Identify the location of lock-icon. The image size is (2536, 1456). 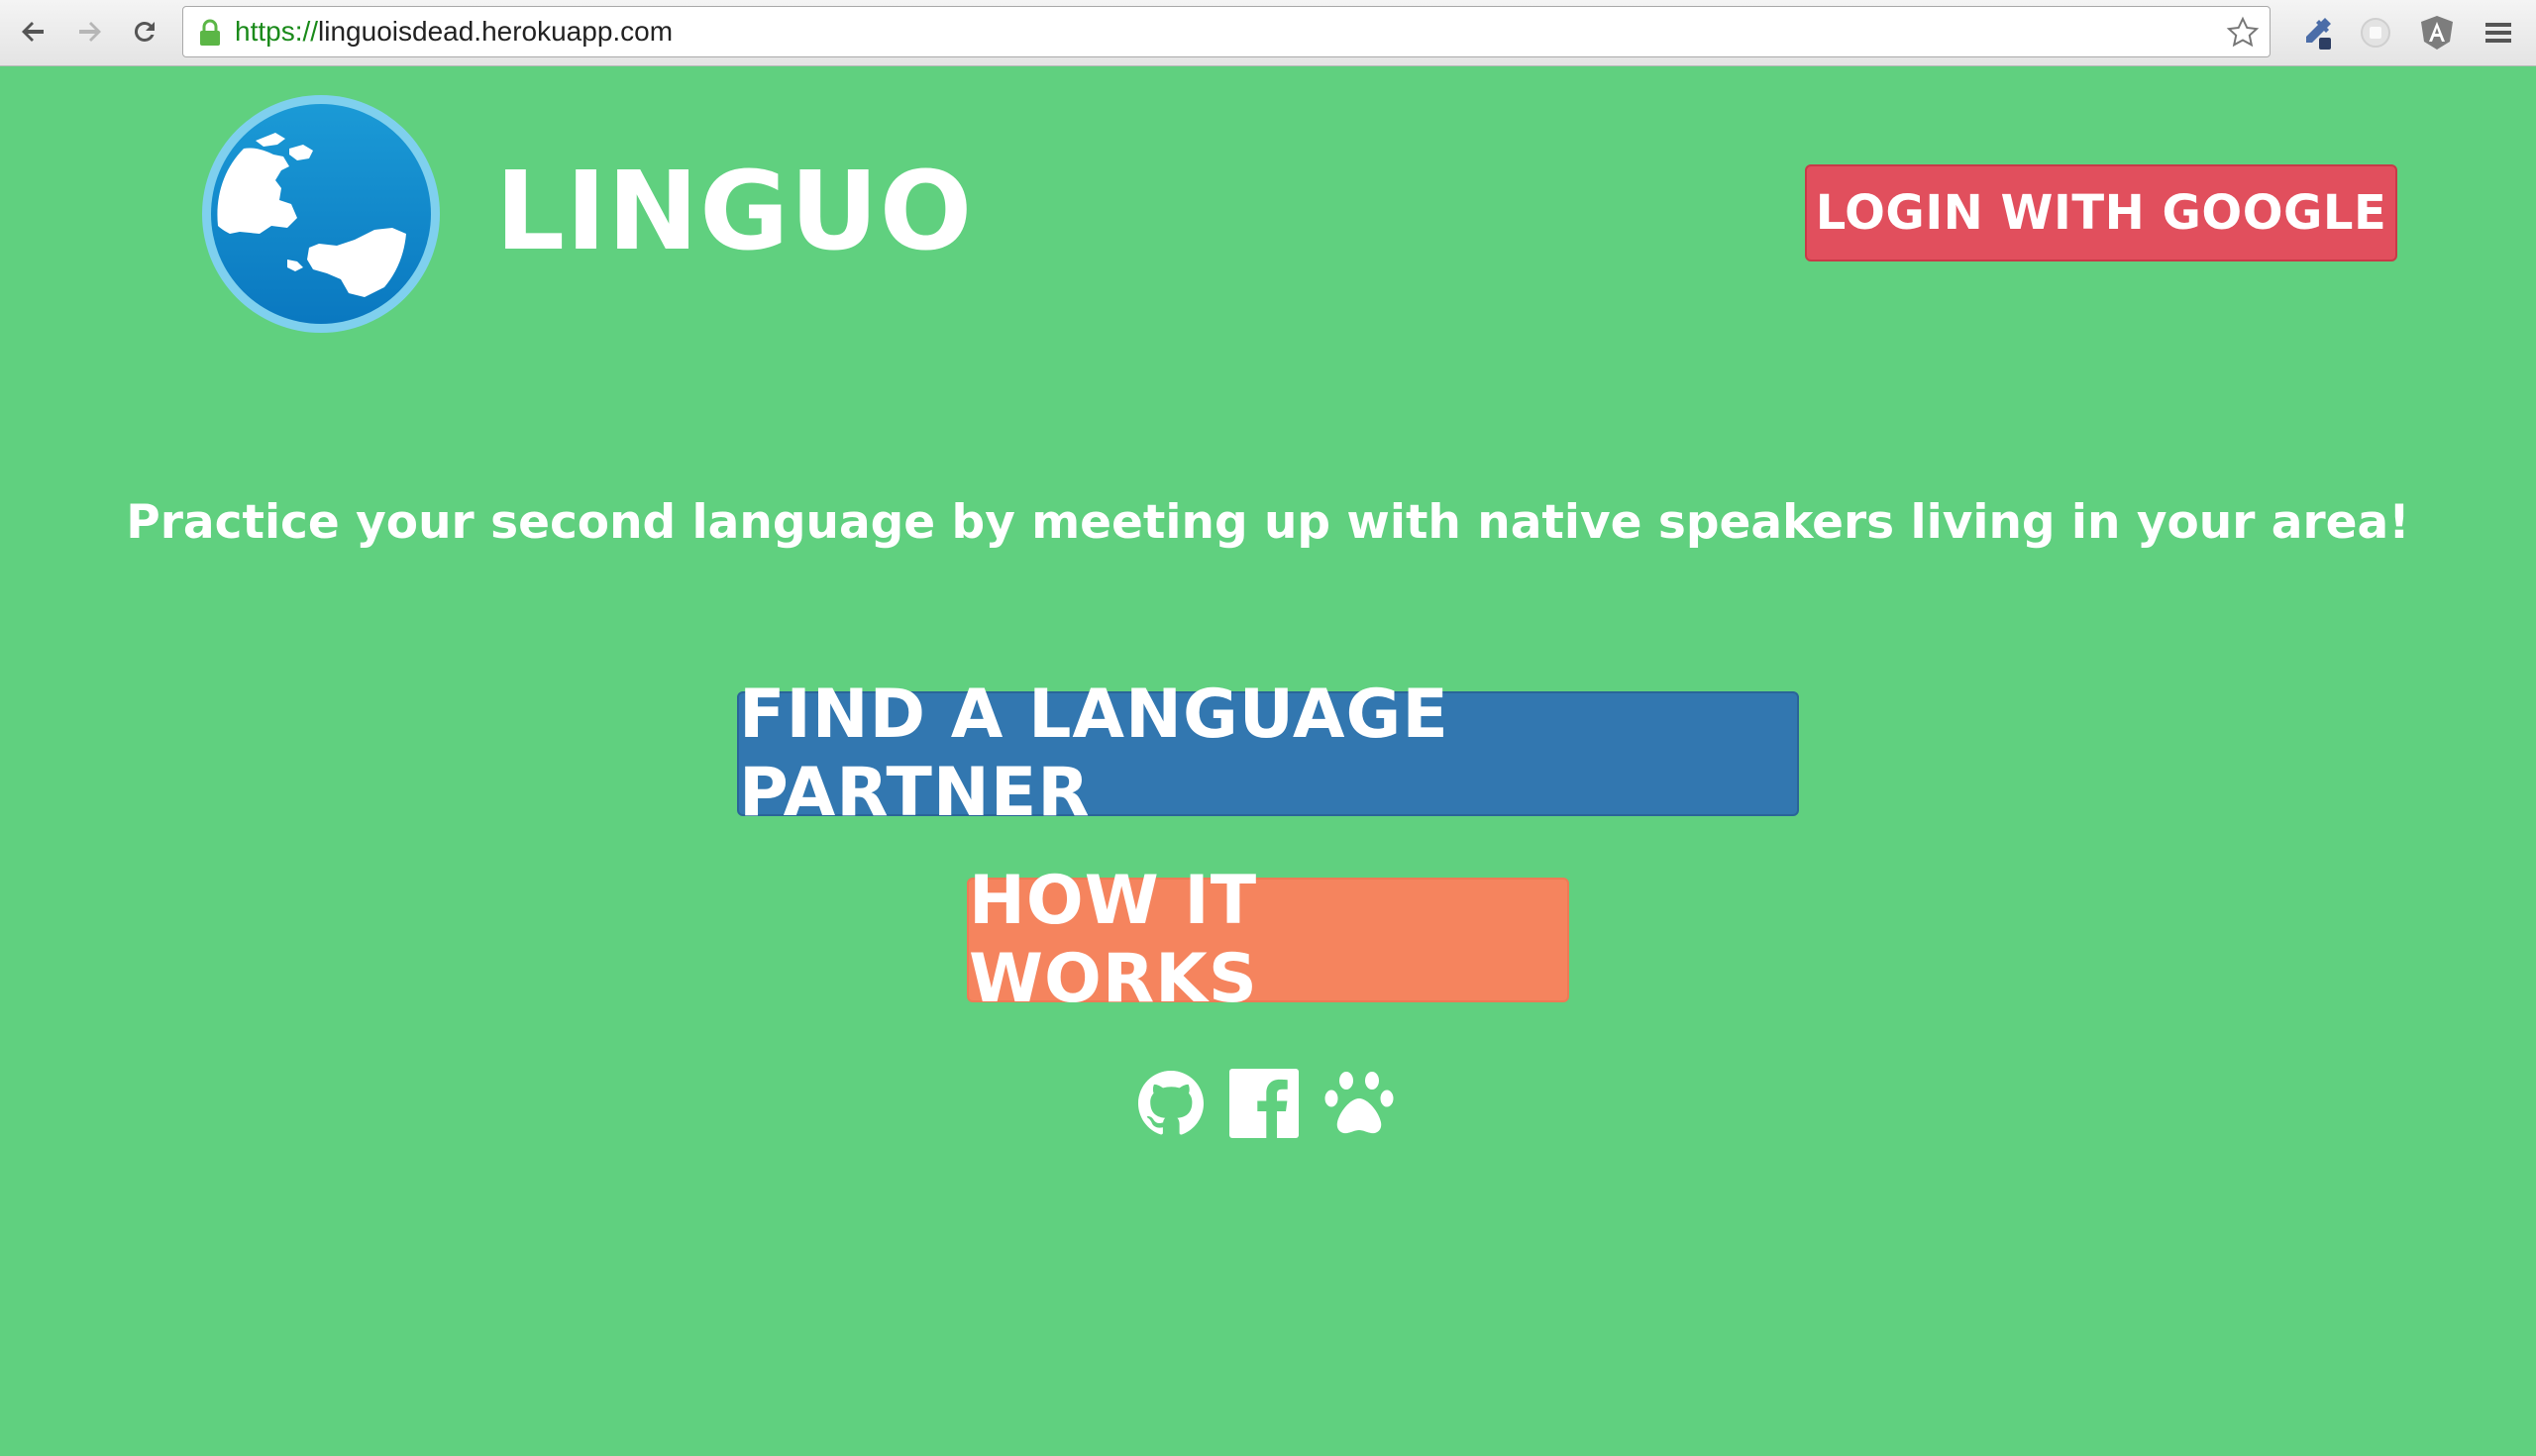
(210, 32).